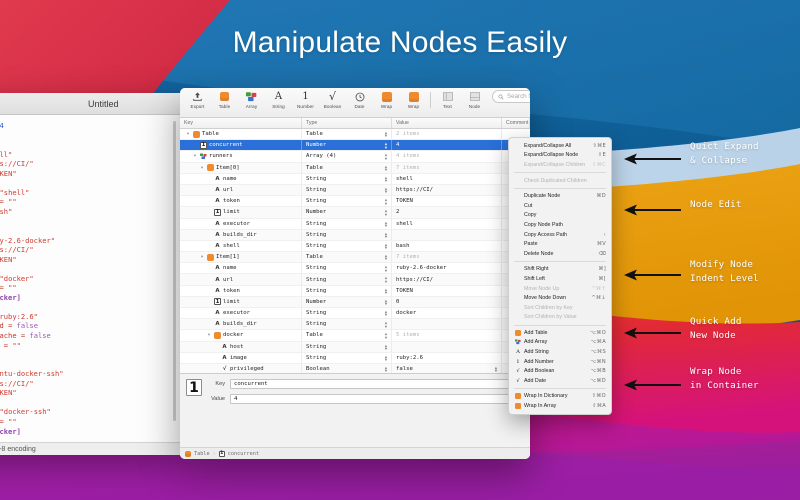  Describe the element at coordinates (560, 235) in the screenshot. I see `menu-item-copy-access-path: Copy Access Path ›` at that location.